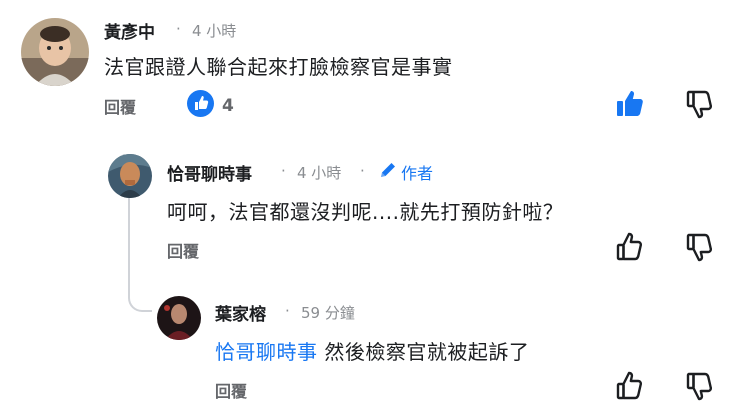 This screenshot has width=740, height=416. What do you see at coordinates (630, 104) in the screenshot?
I see `thumb-up-filled-icon` at bounding box center [630, 104].